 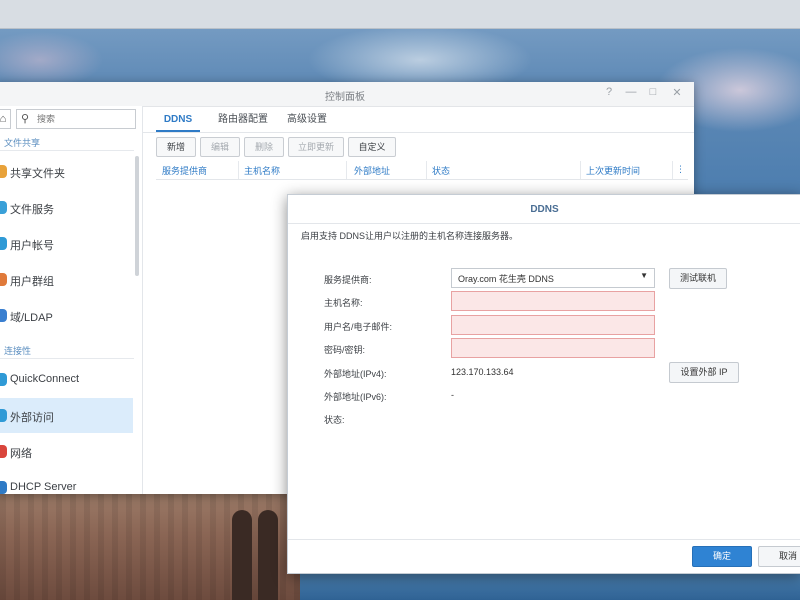 What do you see at coordinates (345, 97) in the screenshot?
I see `window-title: 控制面板` at bounding box center [345, 97].